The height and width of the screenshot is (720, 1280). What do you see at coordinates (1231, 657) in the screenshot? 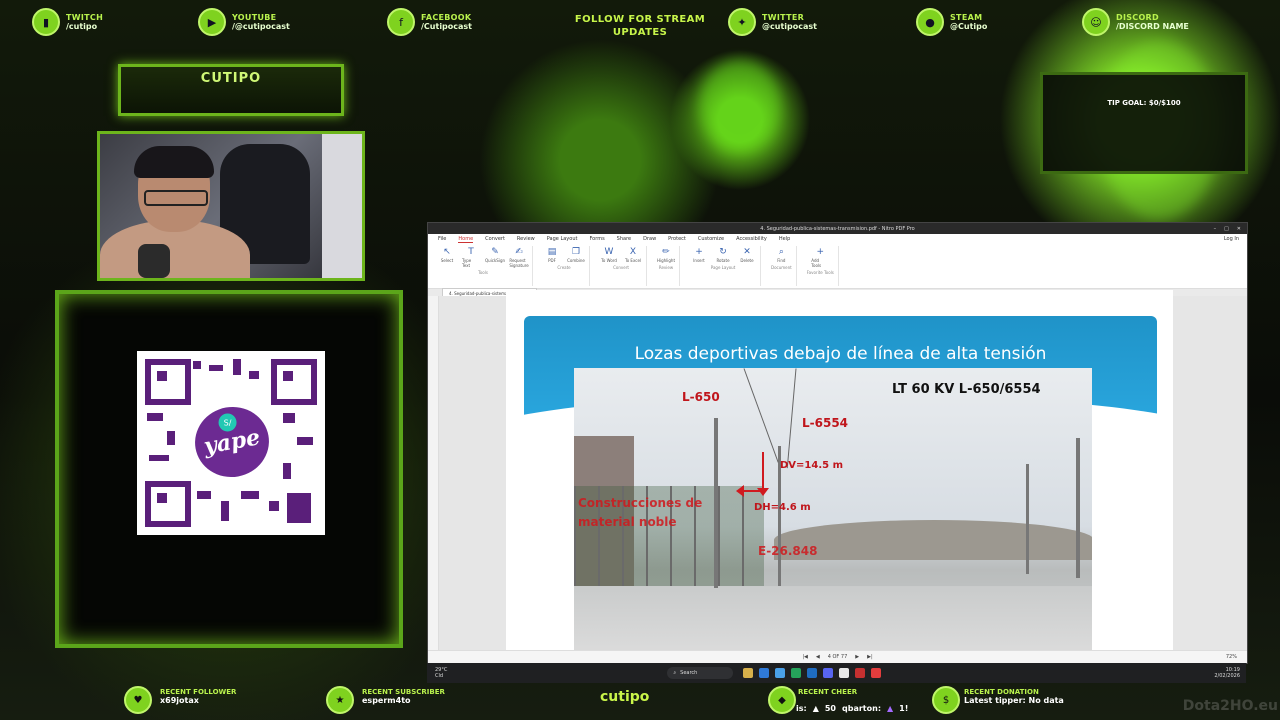
I see `zoom-level: 72%` at bounding box center [1231, 657].